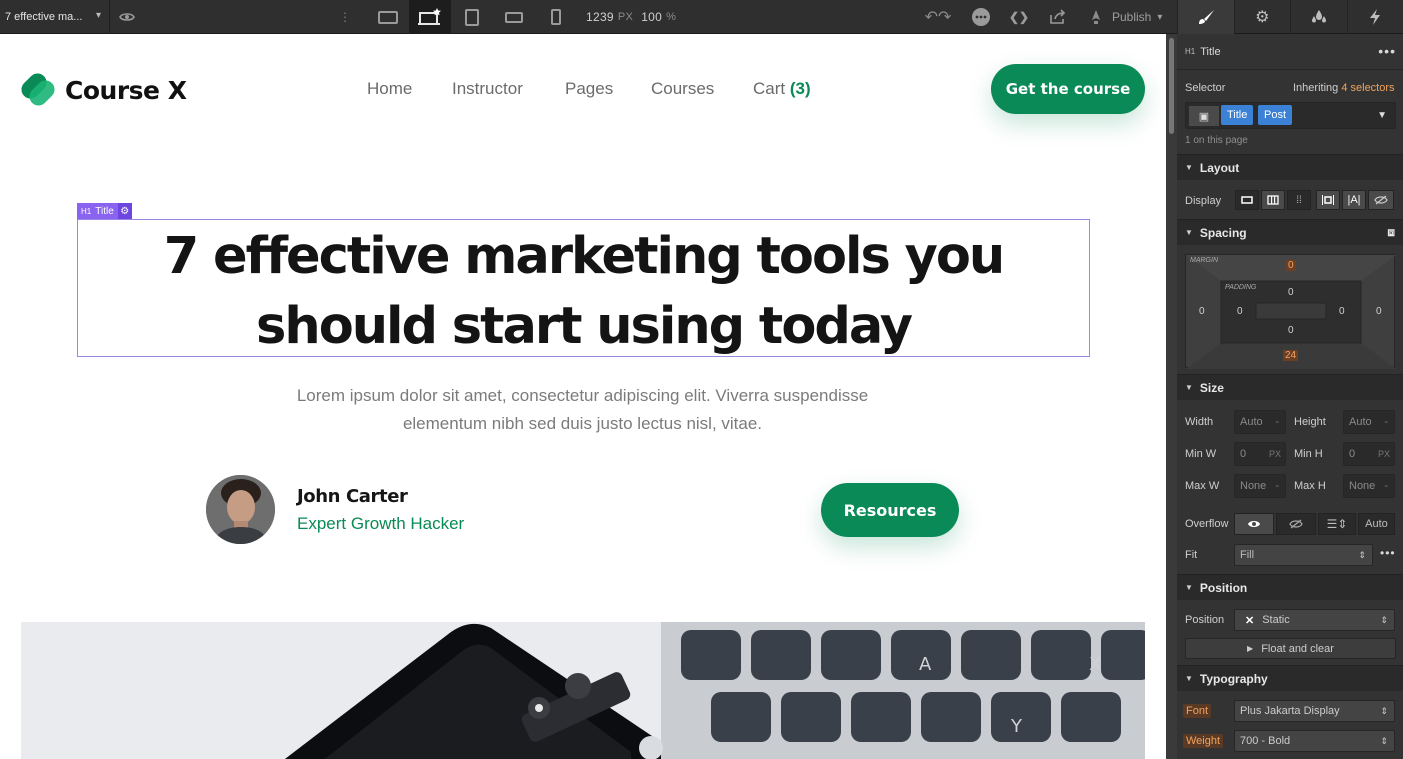  Describe the element at coordinates (1303, 555) in the screenshot. I see `fit-select: Fill ⇕` at that location.